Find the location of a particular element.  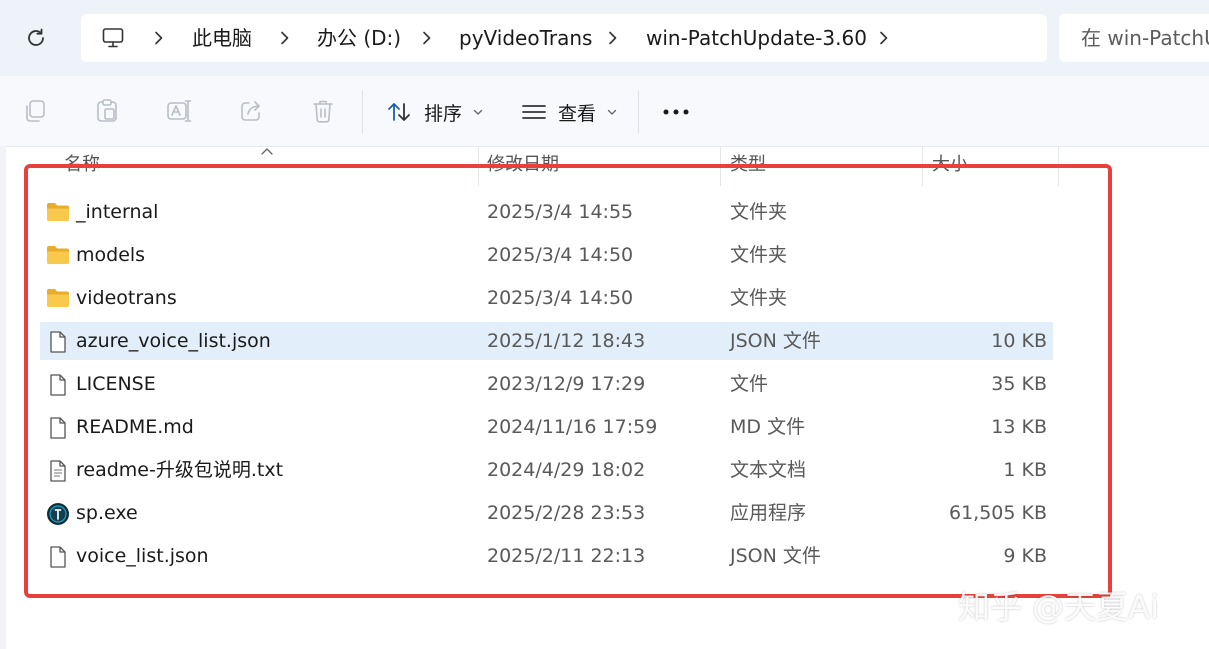

breadcrumb-item-drive-d: 办公 (D:) is located at coordinates (359, 38).